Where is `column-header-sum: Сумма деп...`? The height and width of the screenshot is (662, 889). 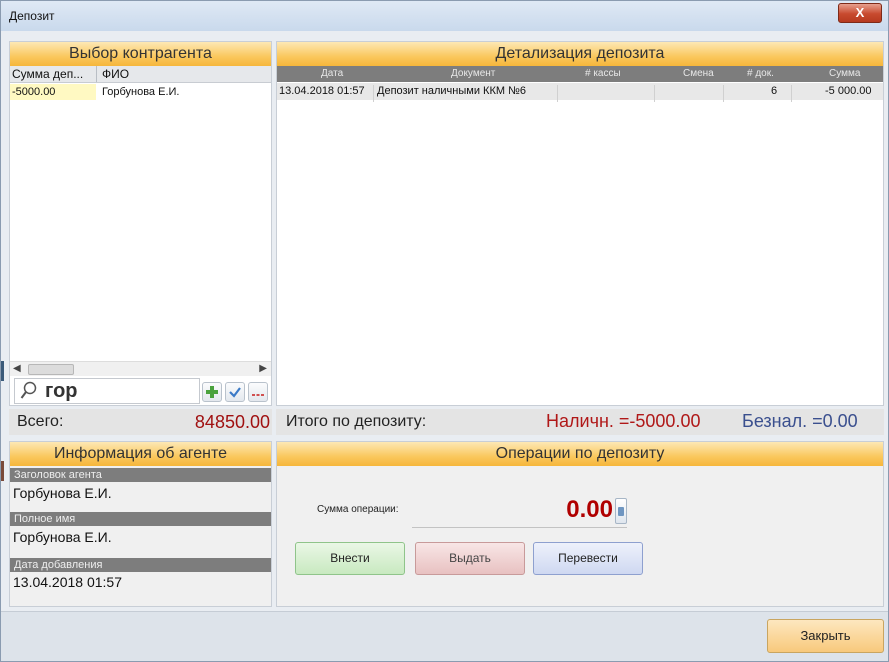 column-header-sum: Сумма деп... is located at coordinates (47, 74).